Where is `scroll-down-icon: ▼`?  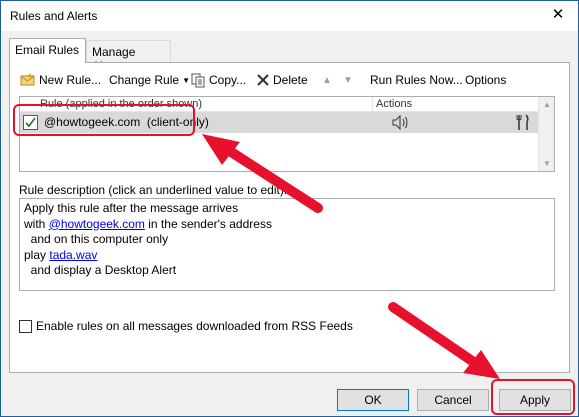 scroll-down-icon: ▼ is located at coordinates (547, 163).